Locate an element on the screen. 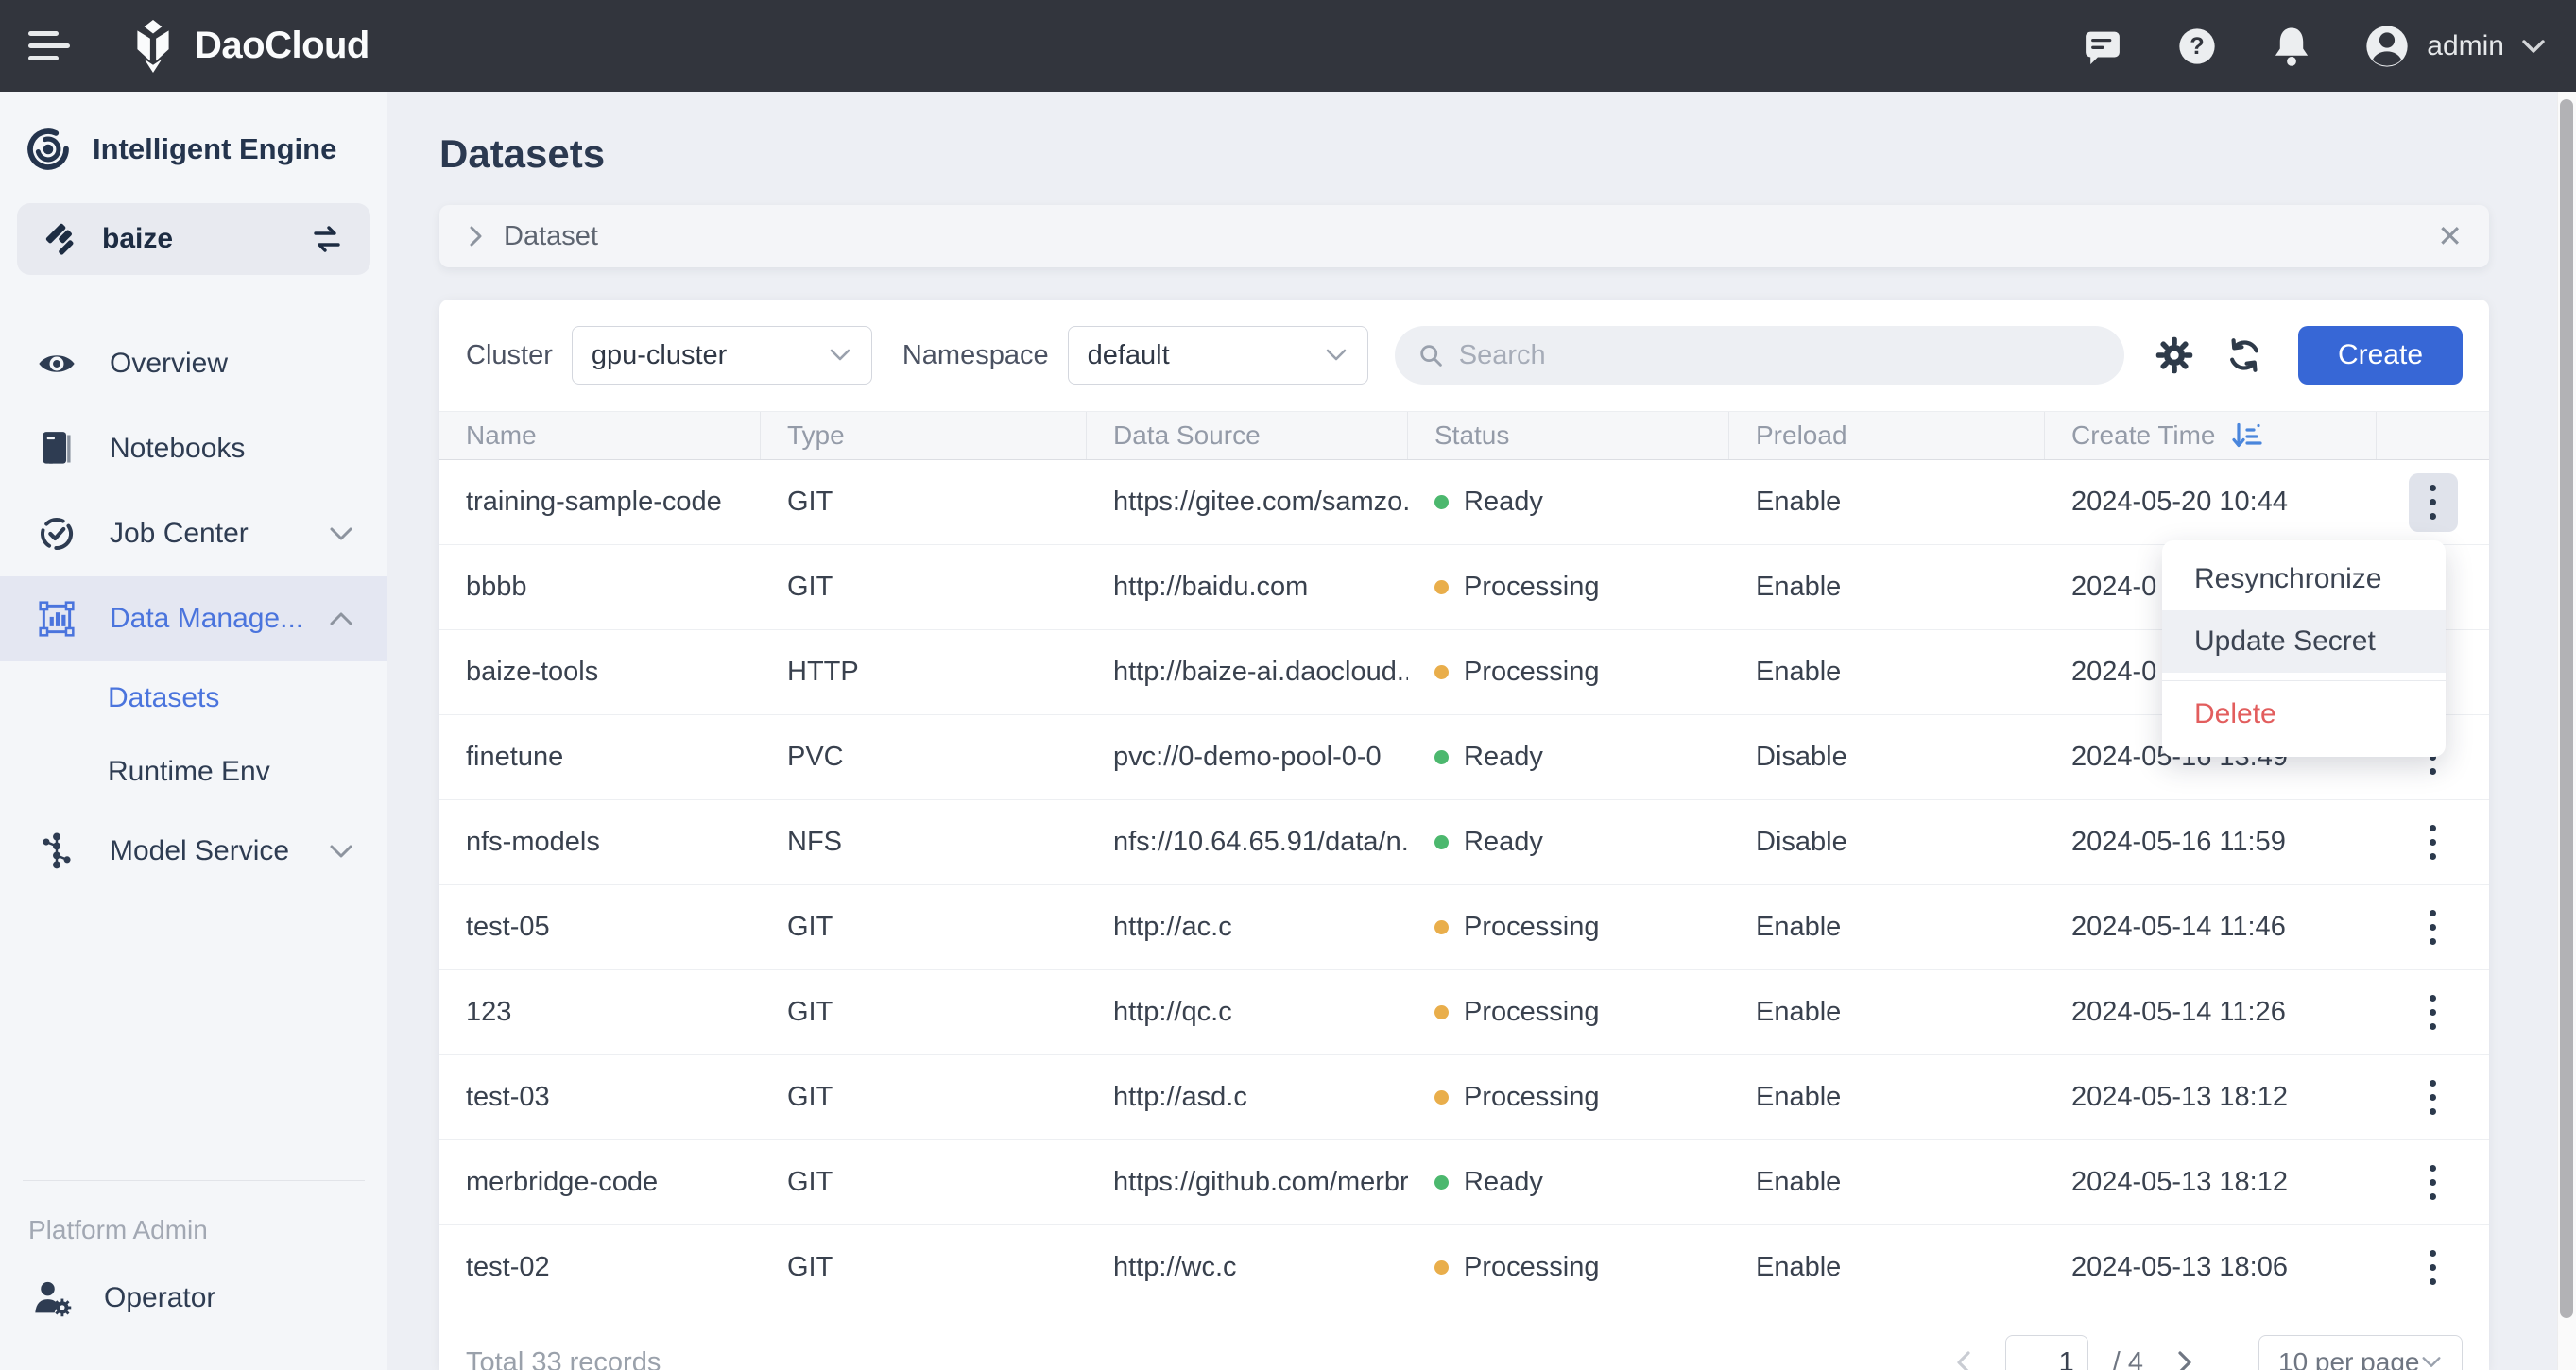 This screenshot has height=1370, width=2576. cell-name: bbbb is located at coordinates (496, 587).